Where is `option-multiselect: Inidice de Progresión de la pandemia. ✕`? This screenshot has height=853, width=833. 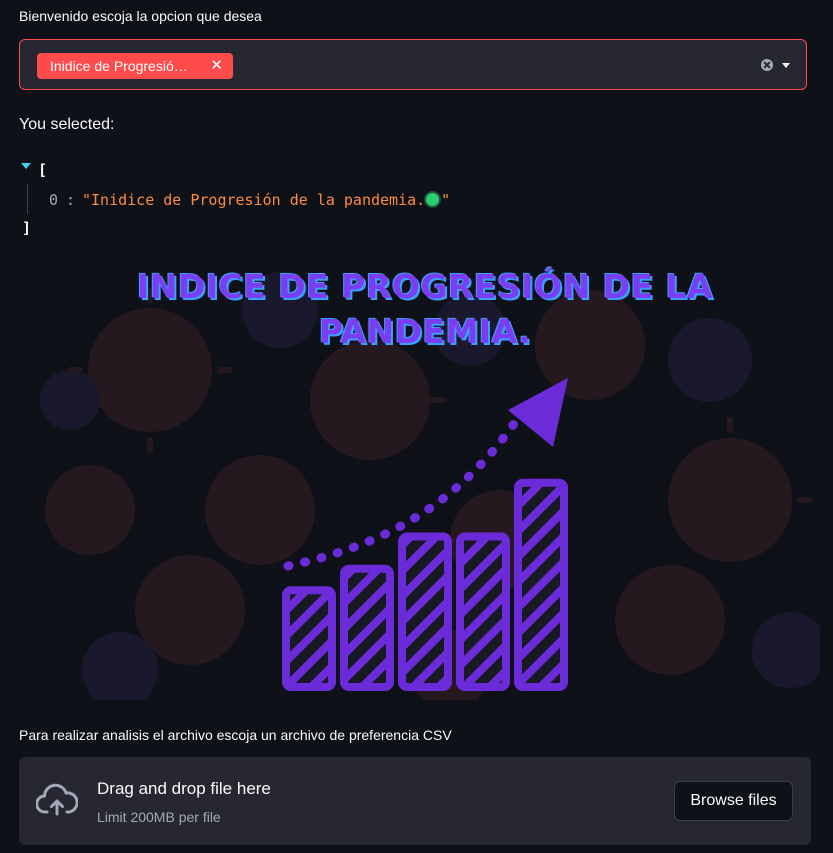 option-multiselect: Inidice de Progresión de la pandemia. ✕ is located at coordinates (413, 64).